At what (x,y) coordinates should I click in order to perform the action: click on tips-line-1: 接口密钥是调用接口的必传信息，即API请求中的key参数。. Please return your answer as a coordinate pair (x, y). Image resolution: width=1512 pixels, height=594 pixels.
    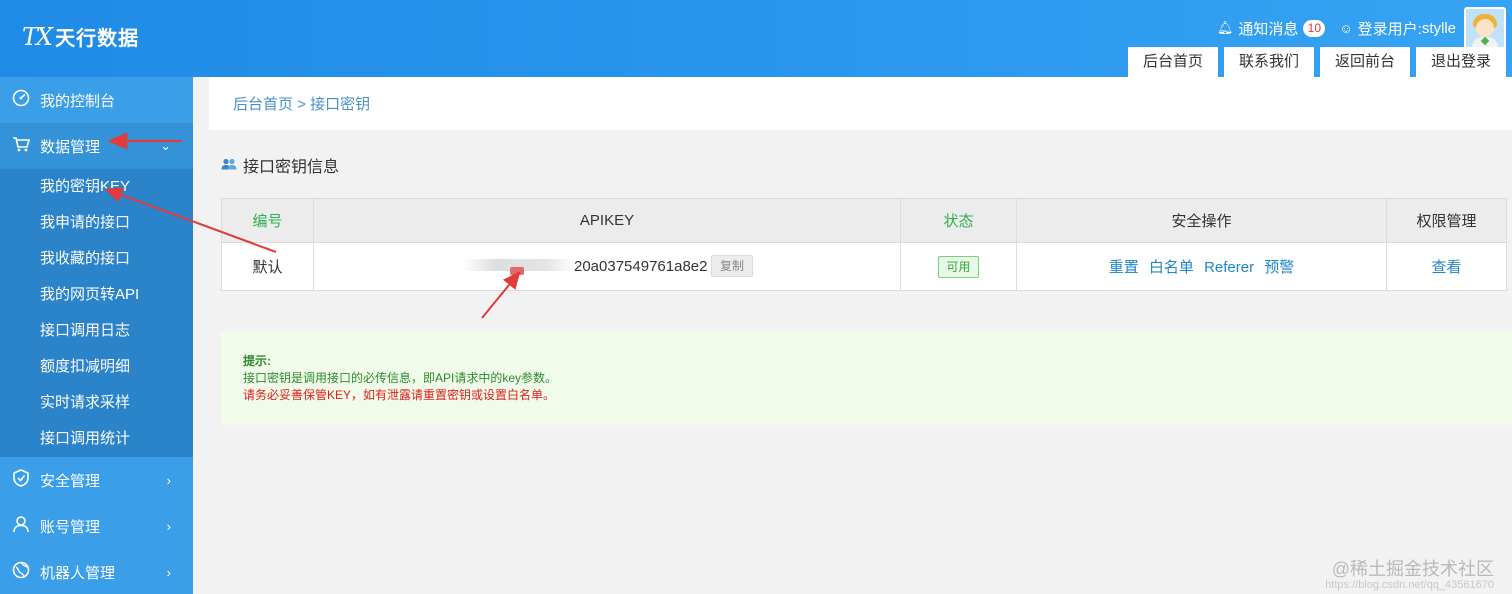
    Looking at the image, I should click on (400, 378).